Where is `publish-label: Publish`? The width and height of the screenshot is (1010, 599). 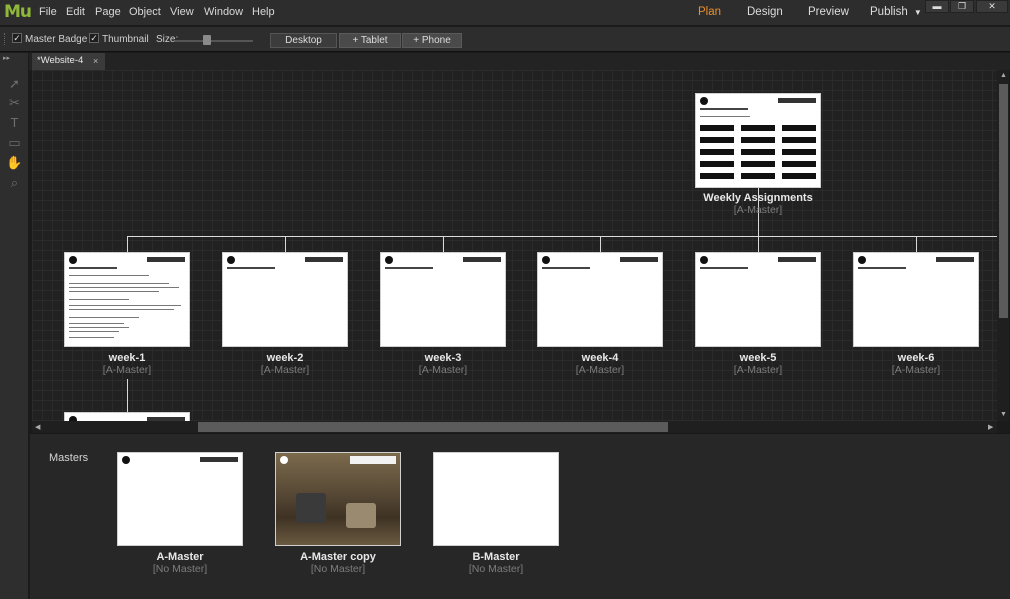
publish-label: Publish is located at coordinates (889, 12).